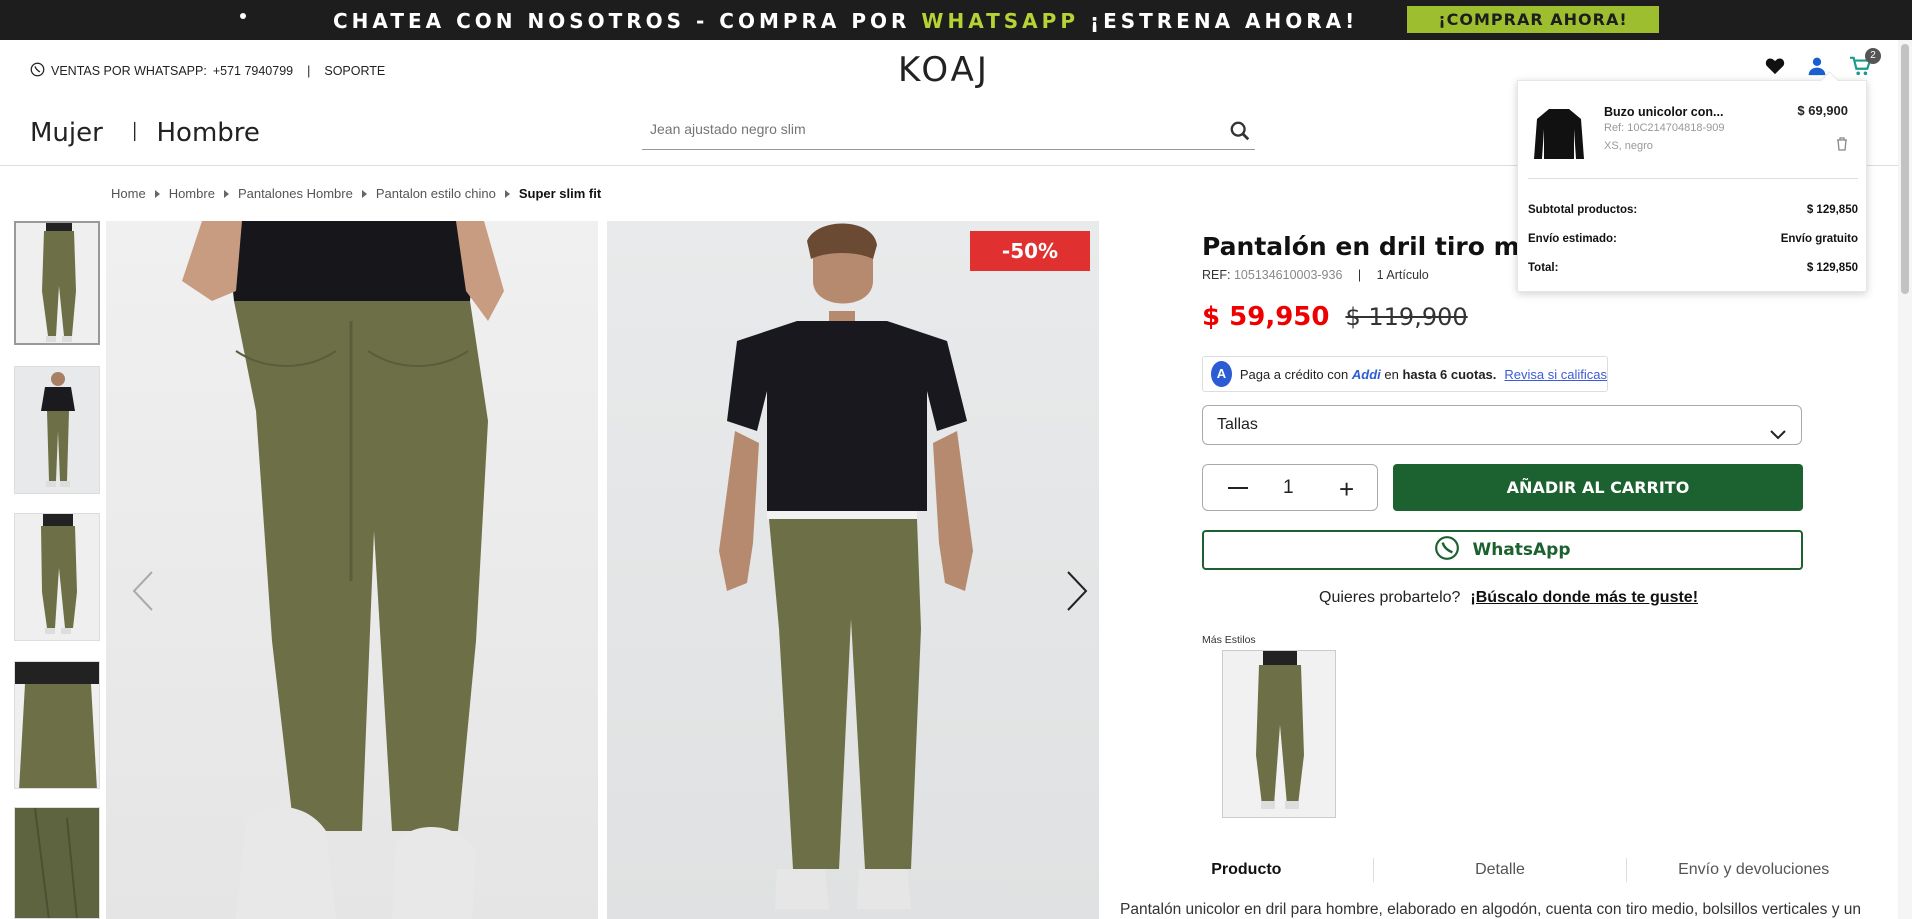 The height and width of the screenshot is (919, 1912). I want to click on nav-item-hombre: Hombre, so click(208, 133).